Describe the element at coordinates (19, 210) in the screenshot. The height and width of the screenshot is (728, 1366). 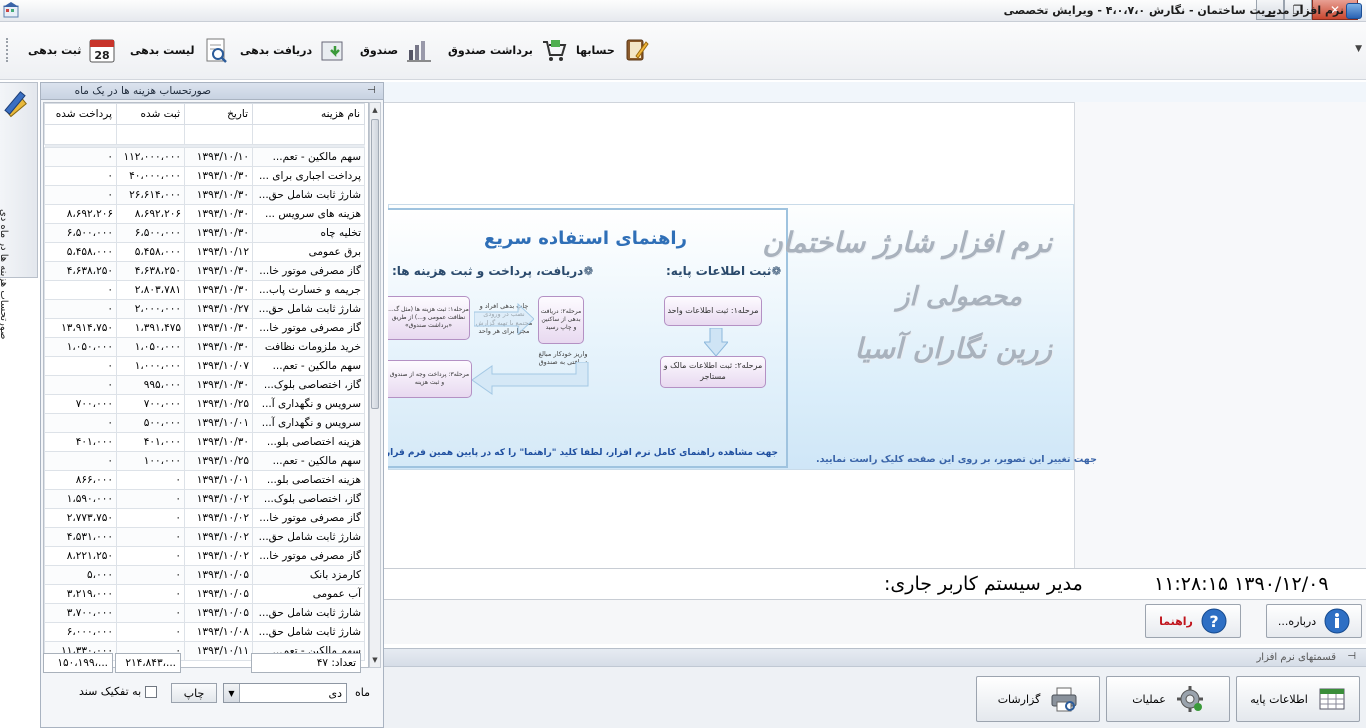
I see `side-tab-expense-report: صورتحساب هزینه ها در ماه دی` at that location.